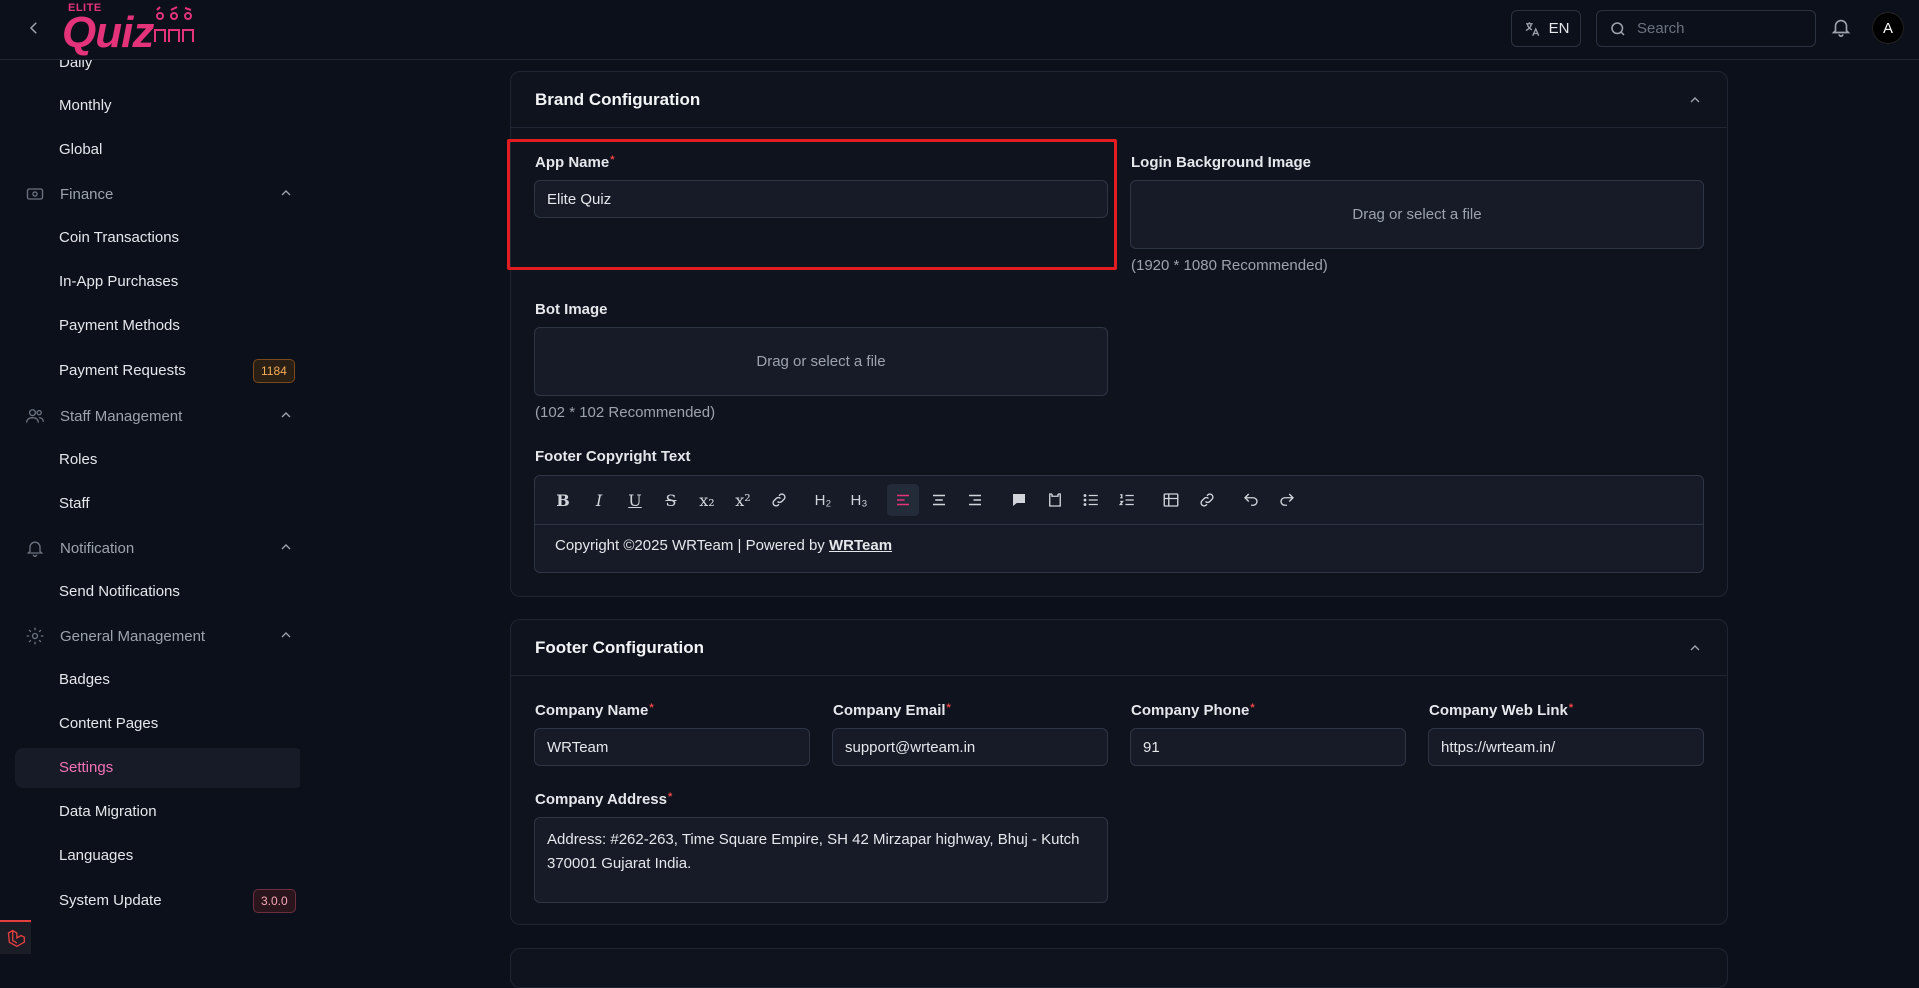  What do you see at coordinates (671, 500) in the screenshot?
I see `strikethrough-button: S` at bounding box center [671, 500].